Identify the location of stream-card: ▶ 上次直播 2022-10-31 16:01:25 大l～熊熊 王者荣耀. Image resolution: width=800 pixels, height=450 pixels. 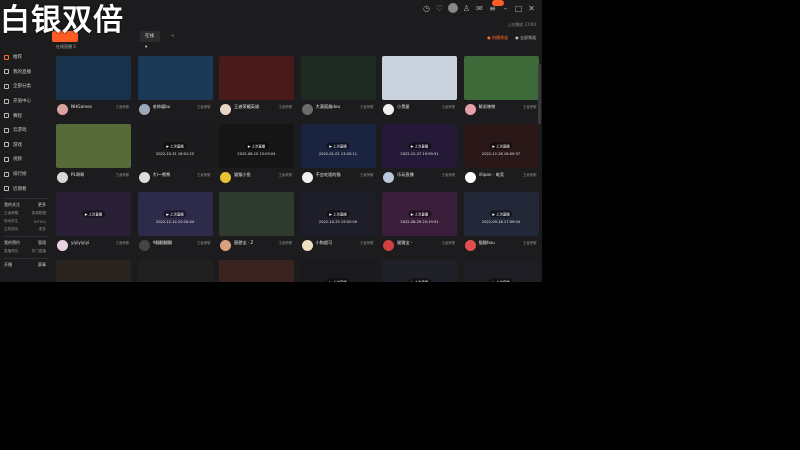
(175, 157).